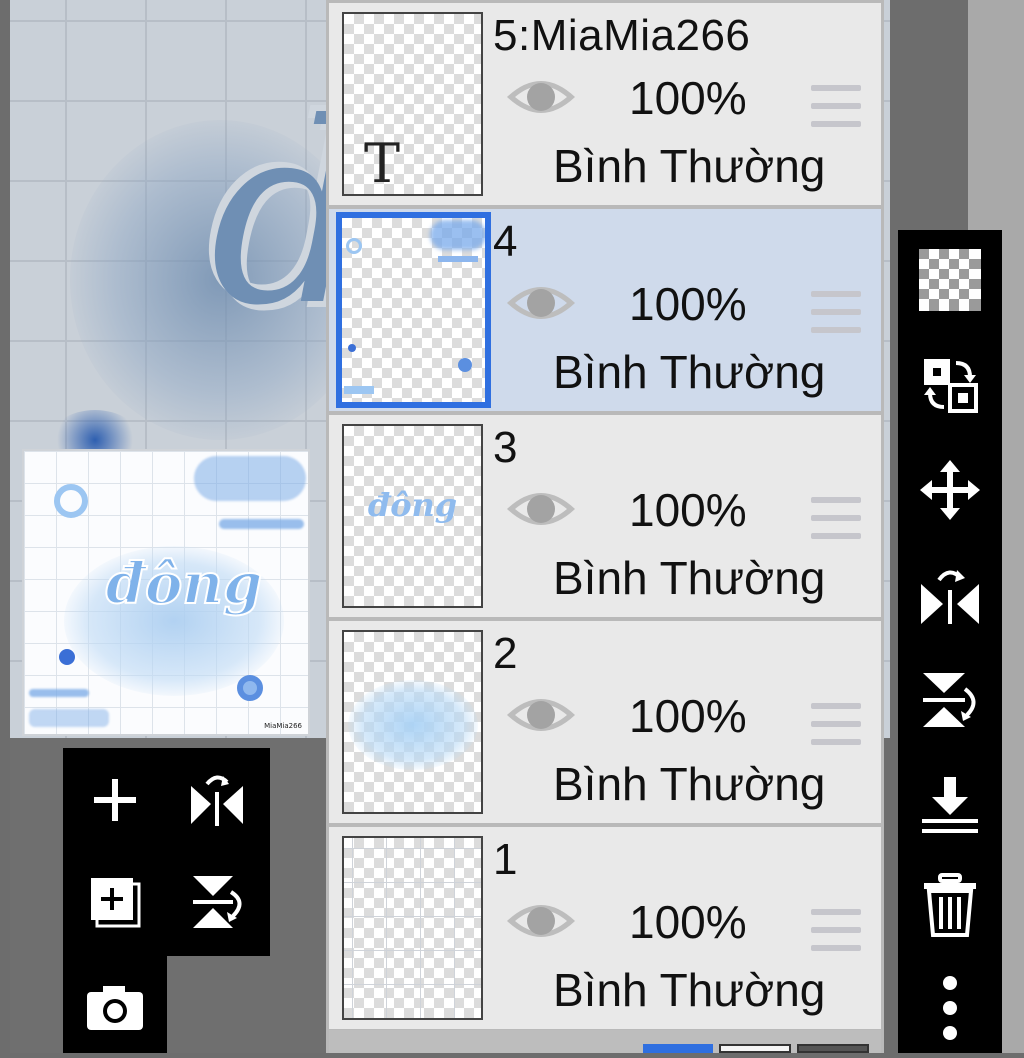 This screenshot has height=1058, width=1024. What do you see at coordinates (505, 447) in the screenshot?
I see `layer-name: 3` at bounding box center [505, 447].